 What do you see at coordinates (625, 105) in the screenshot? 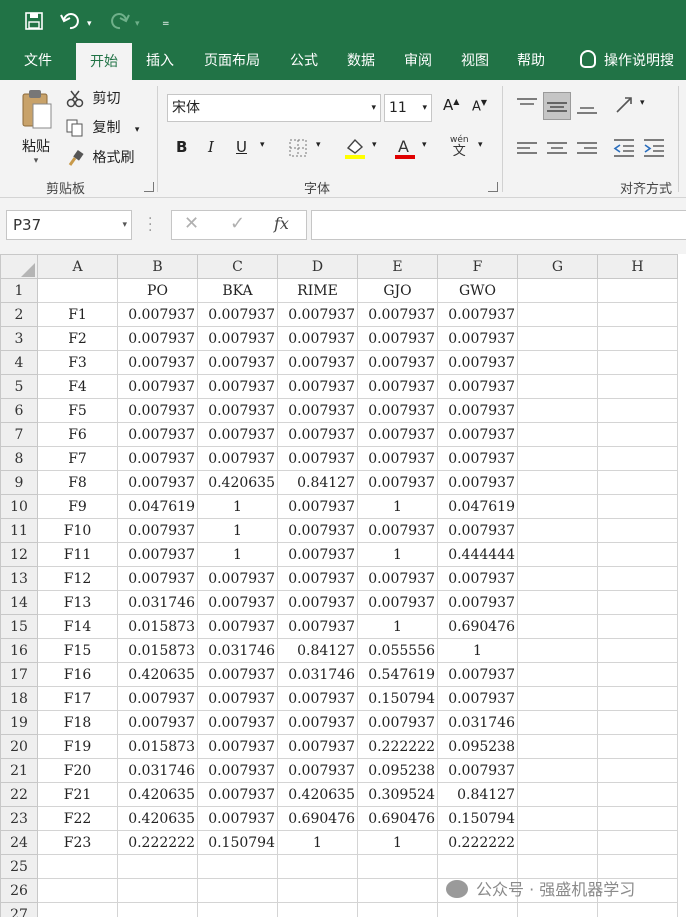
I see `text-orientation-icon` at bounding box center [625, 105].